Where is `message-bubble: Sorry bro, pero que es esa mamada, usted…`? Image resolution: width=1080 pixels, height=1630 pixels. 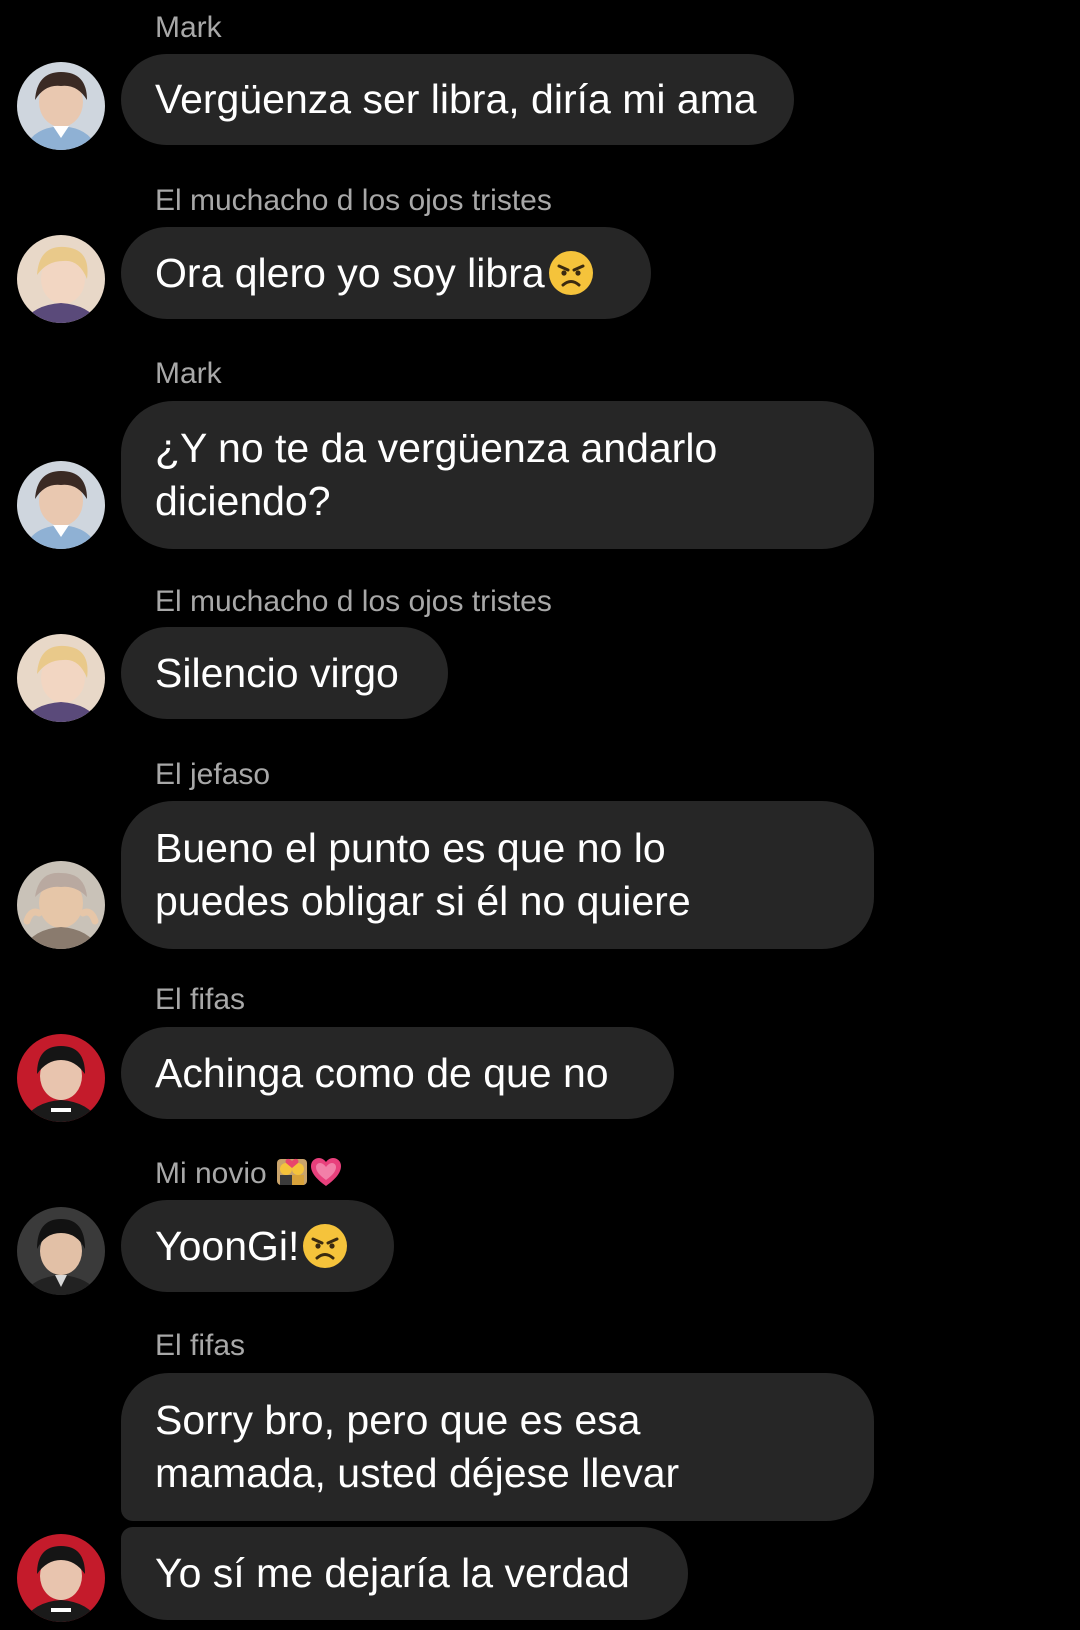 message-bubble: Sorry bro, pero que es esa mamada, usted… is located at coordinates (497, 1447).